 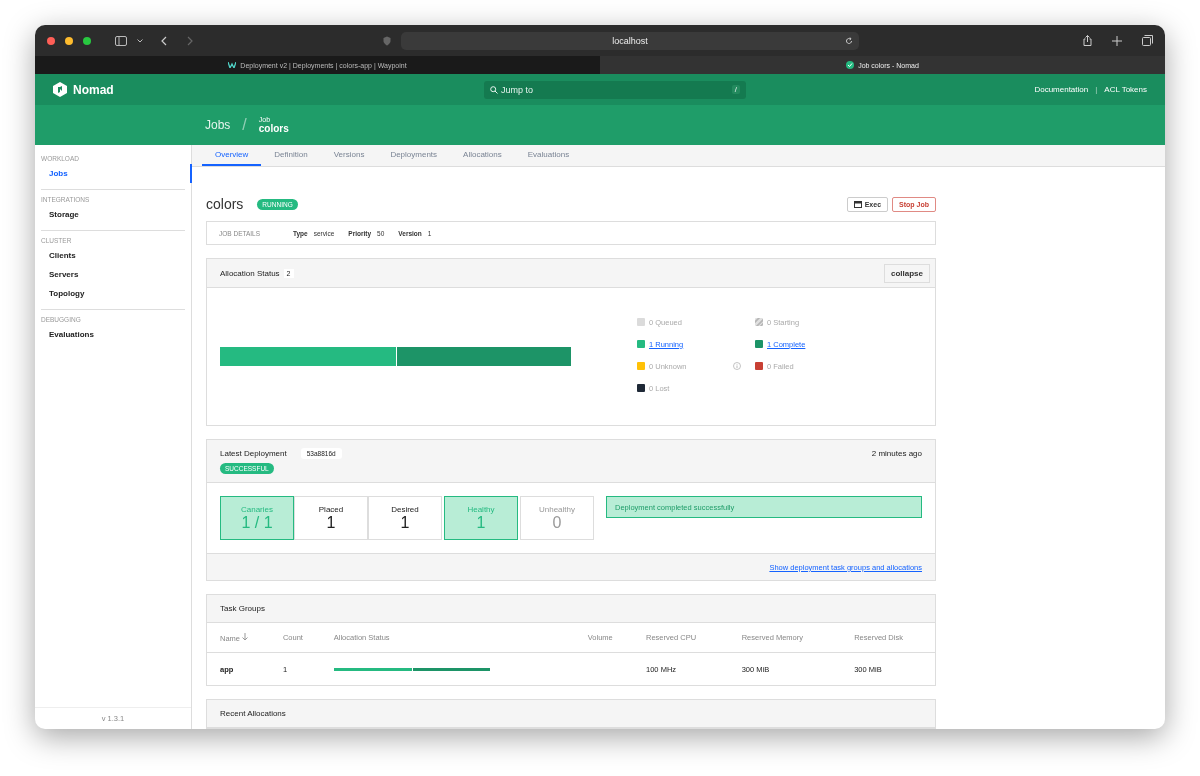 I want to click on breadcrumb-link: colors, so click(x=273, y=128).